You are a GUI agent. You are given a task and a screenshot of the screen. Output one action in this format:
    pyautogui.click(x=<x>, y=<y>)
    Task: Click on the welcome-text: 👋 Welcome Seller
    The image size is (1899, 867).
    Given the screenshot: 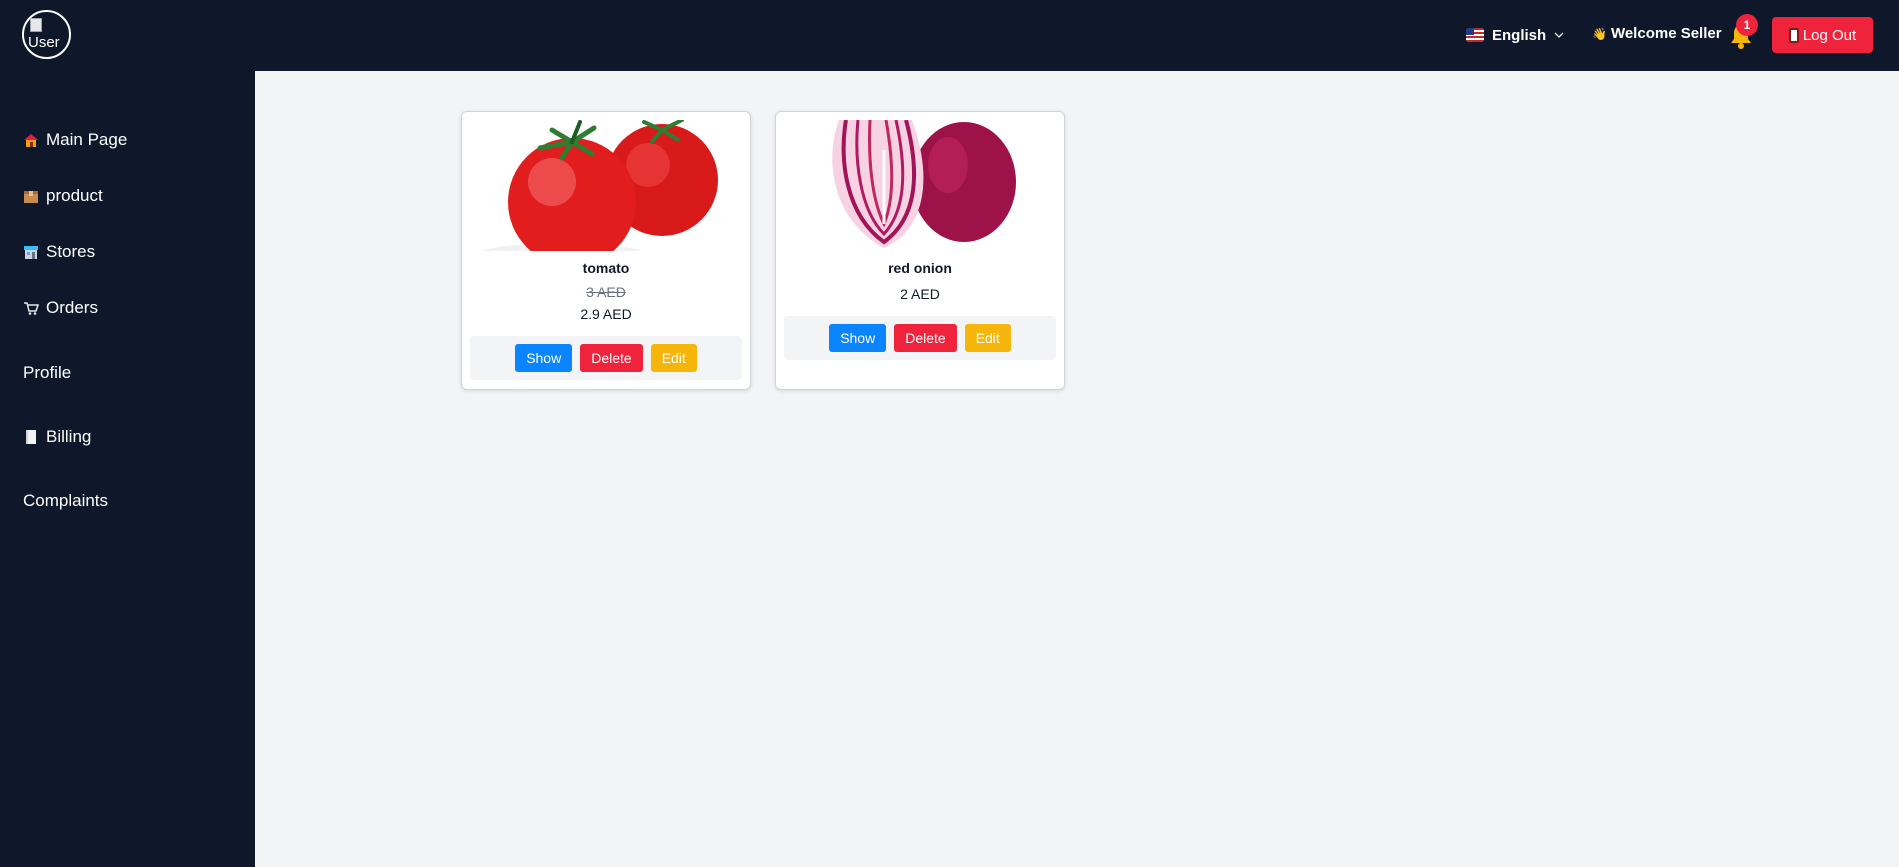 What is the action you would take?
    pyautogui.click(x=1657, y=33)
    